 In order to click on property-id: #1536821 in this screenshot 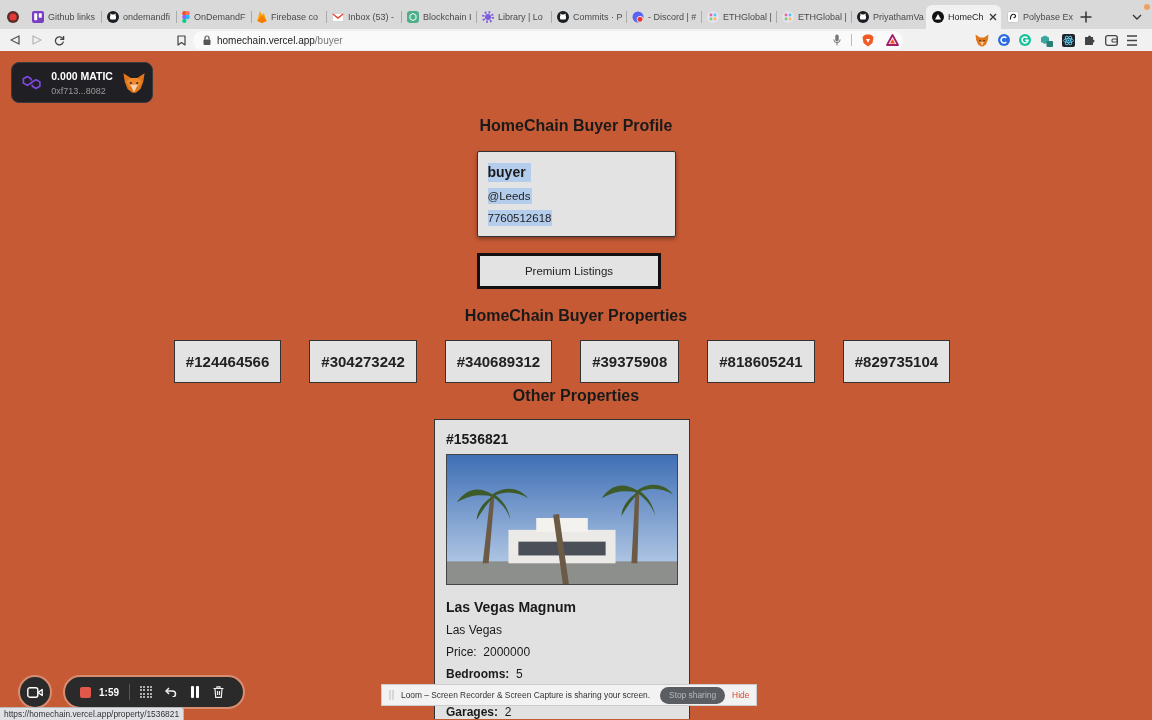, I will do `click(478, 439)`.